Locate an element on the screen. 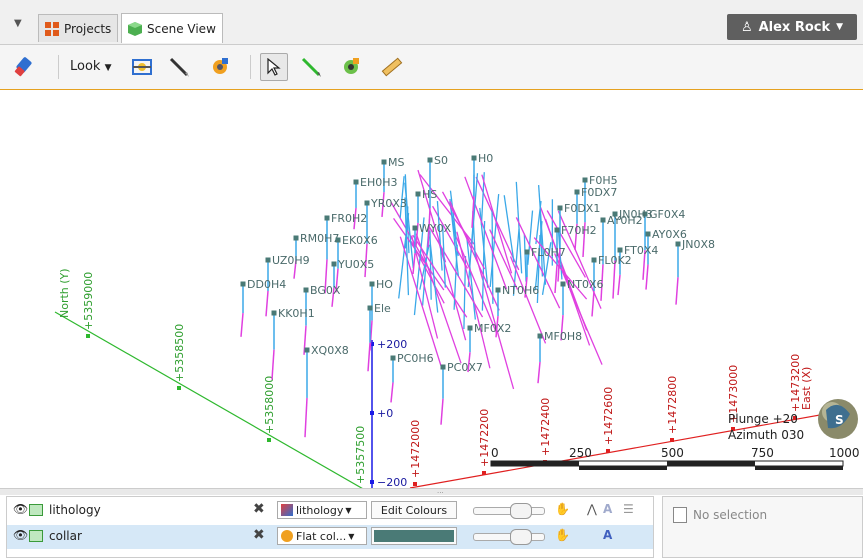 This screenshot has width=863, height=558. tab-menu-icon: ▼ is located at coordinates (18, 23).